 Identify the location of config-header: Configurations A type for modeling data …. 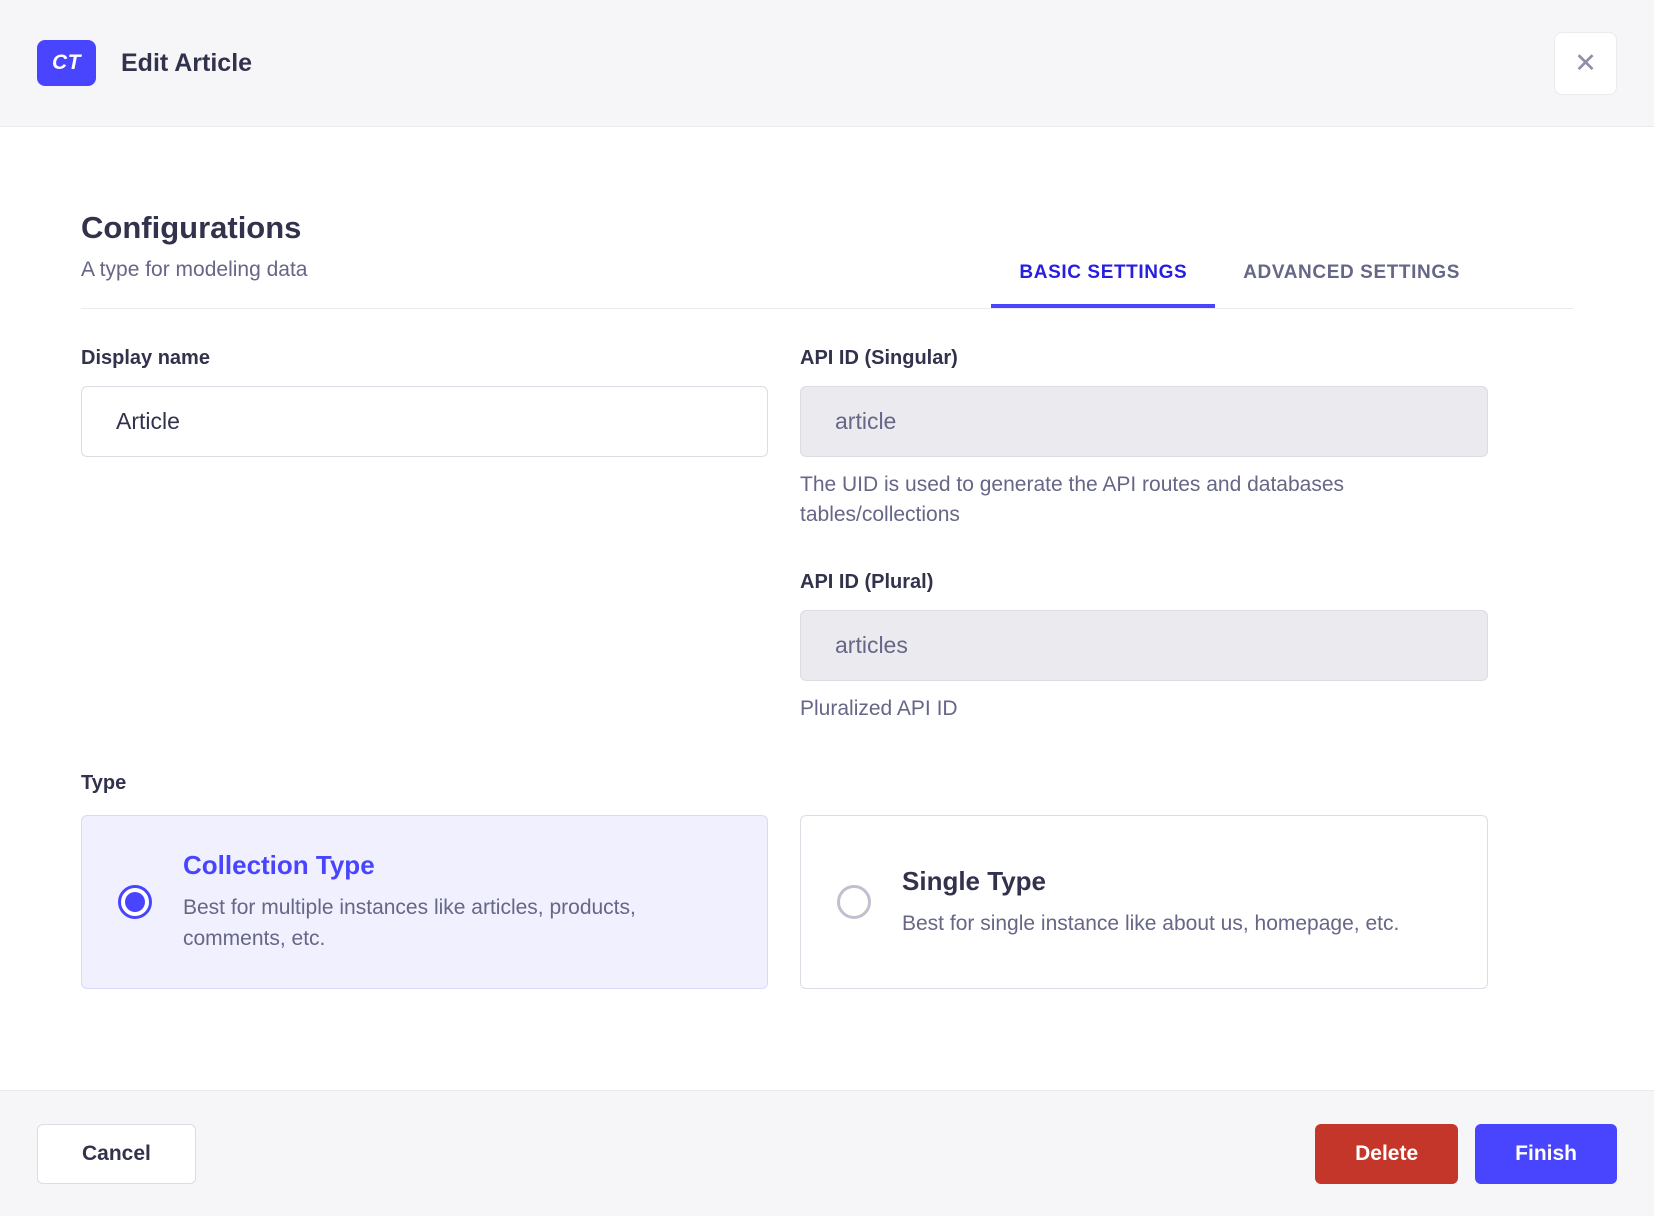
(827, 259).